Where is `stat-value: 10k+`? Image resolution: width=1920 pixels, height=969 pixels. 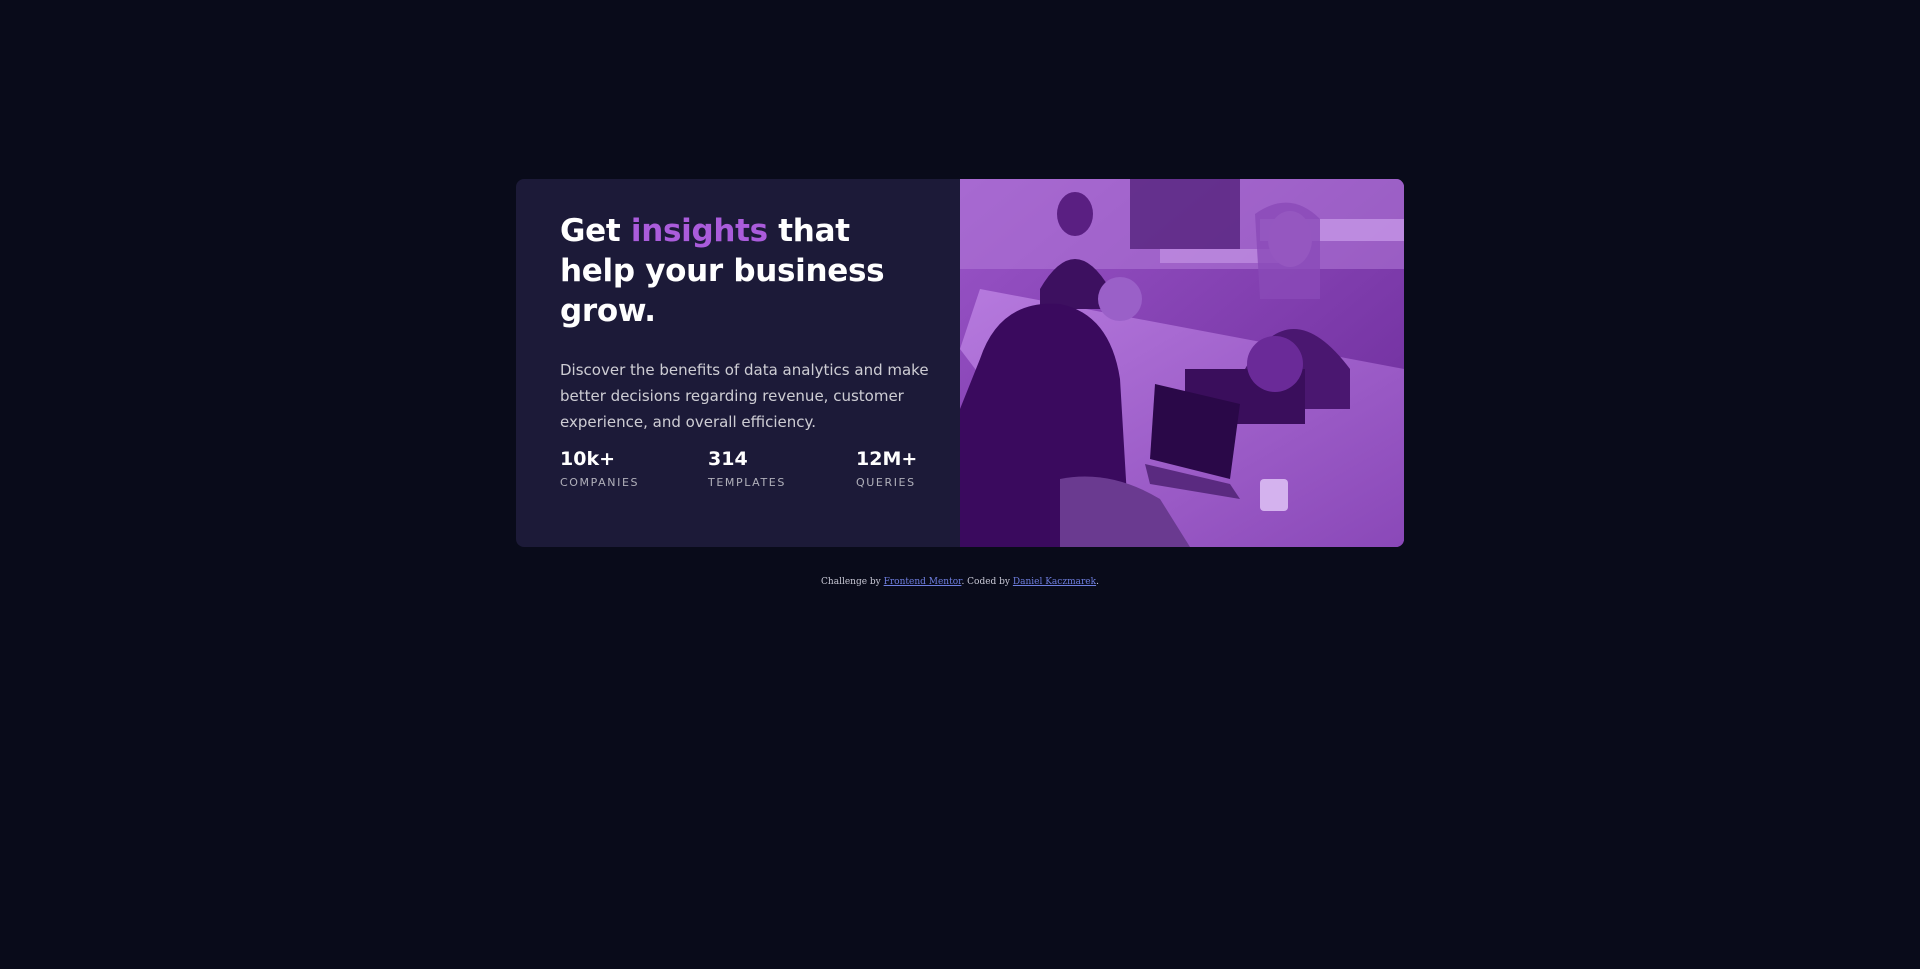
stat-value: 10k+ is located at coordinates (587, 459).